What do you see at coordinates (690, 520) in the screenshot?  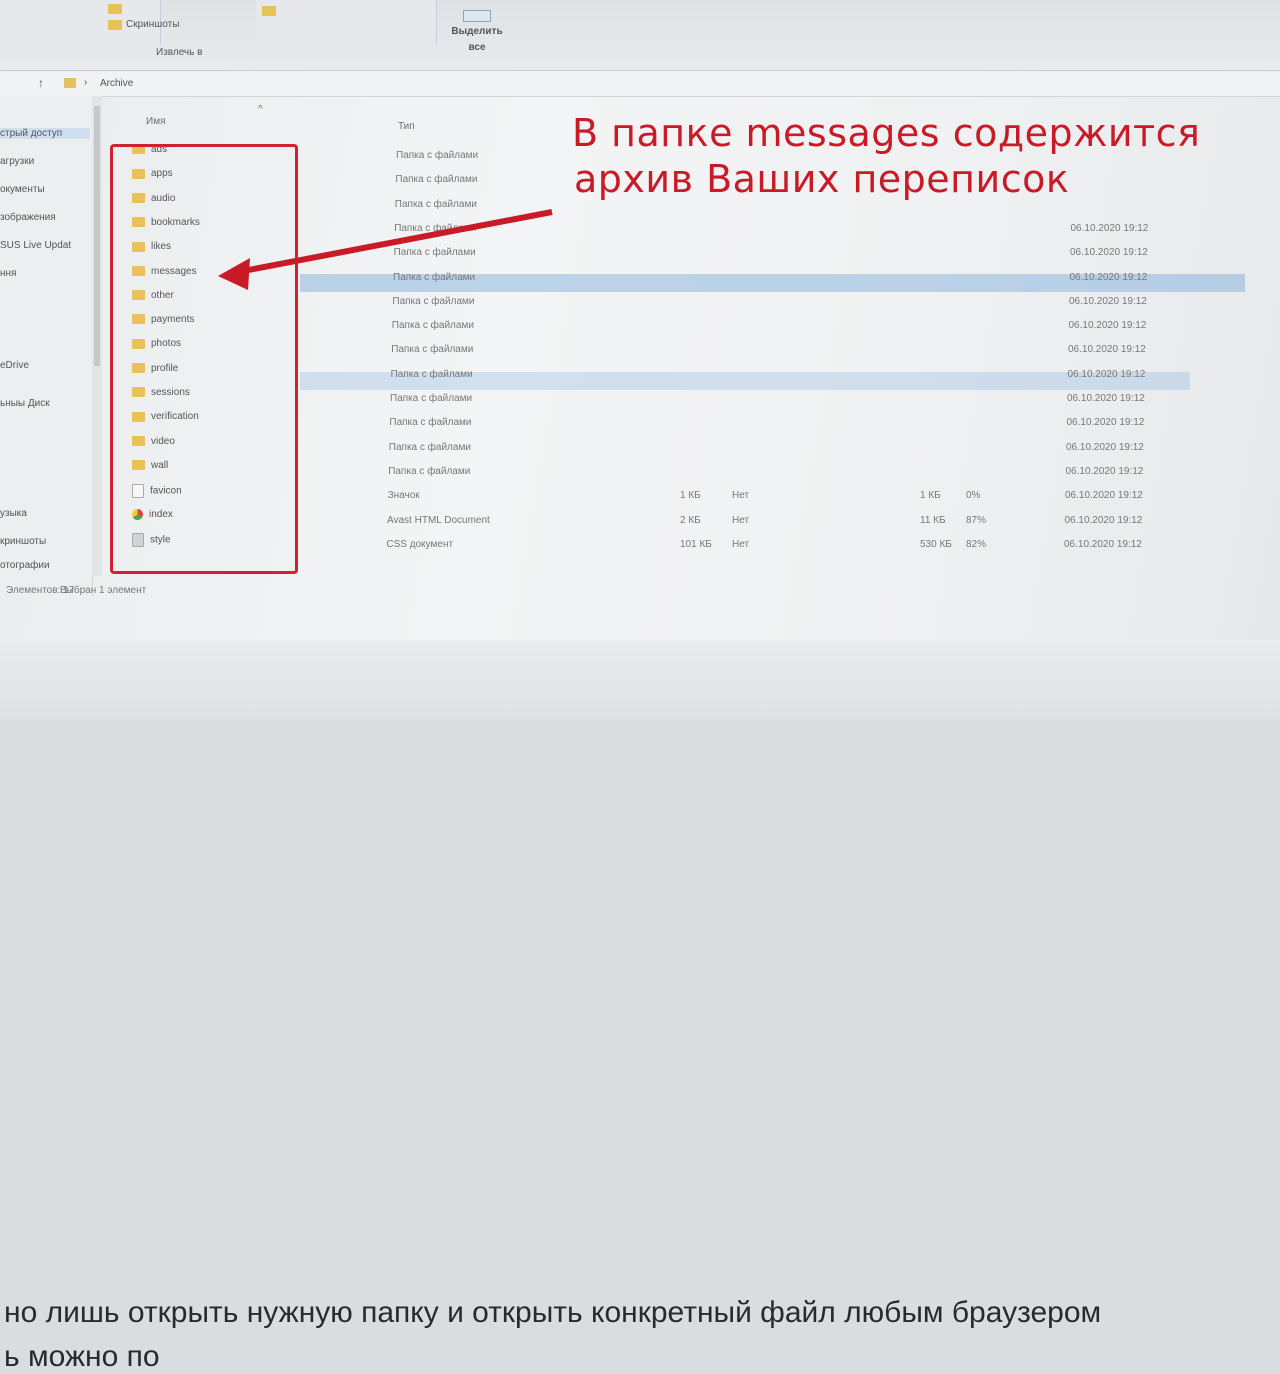 I see `file-size: 2 КБ` at bounding box center [690, 520].